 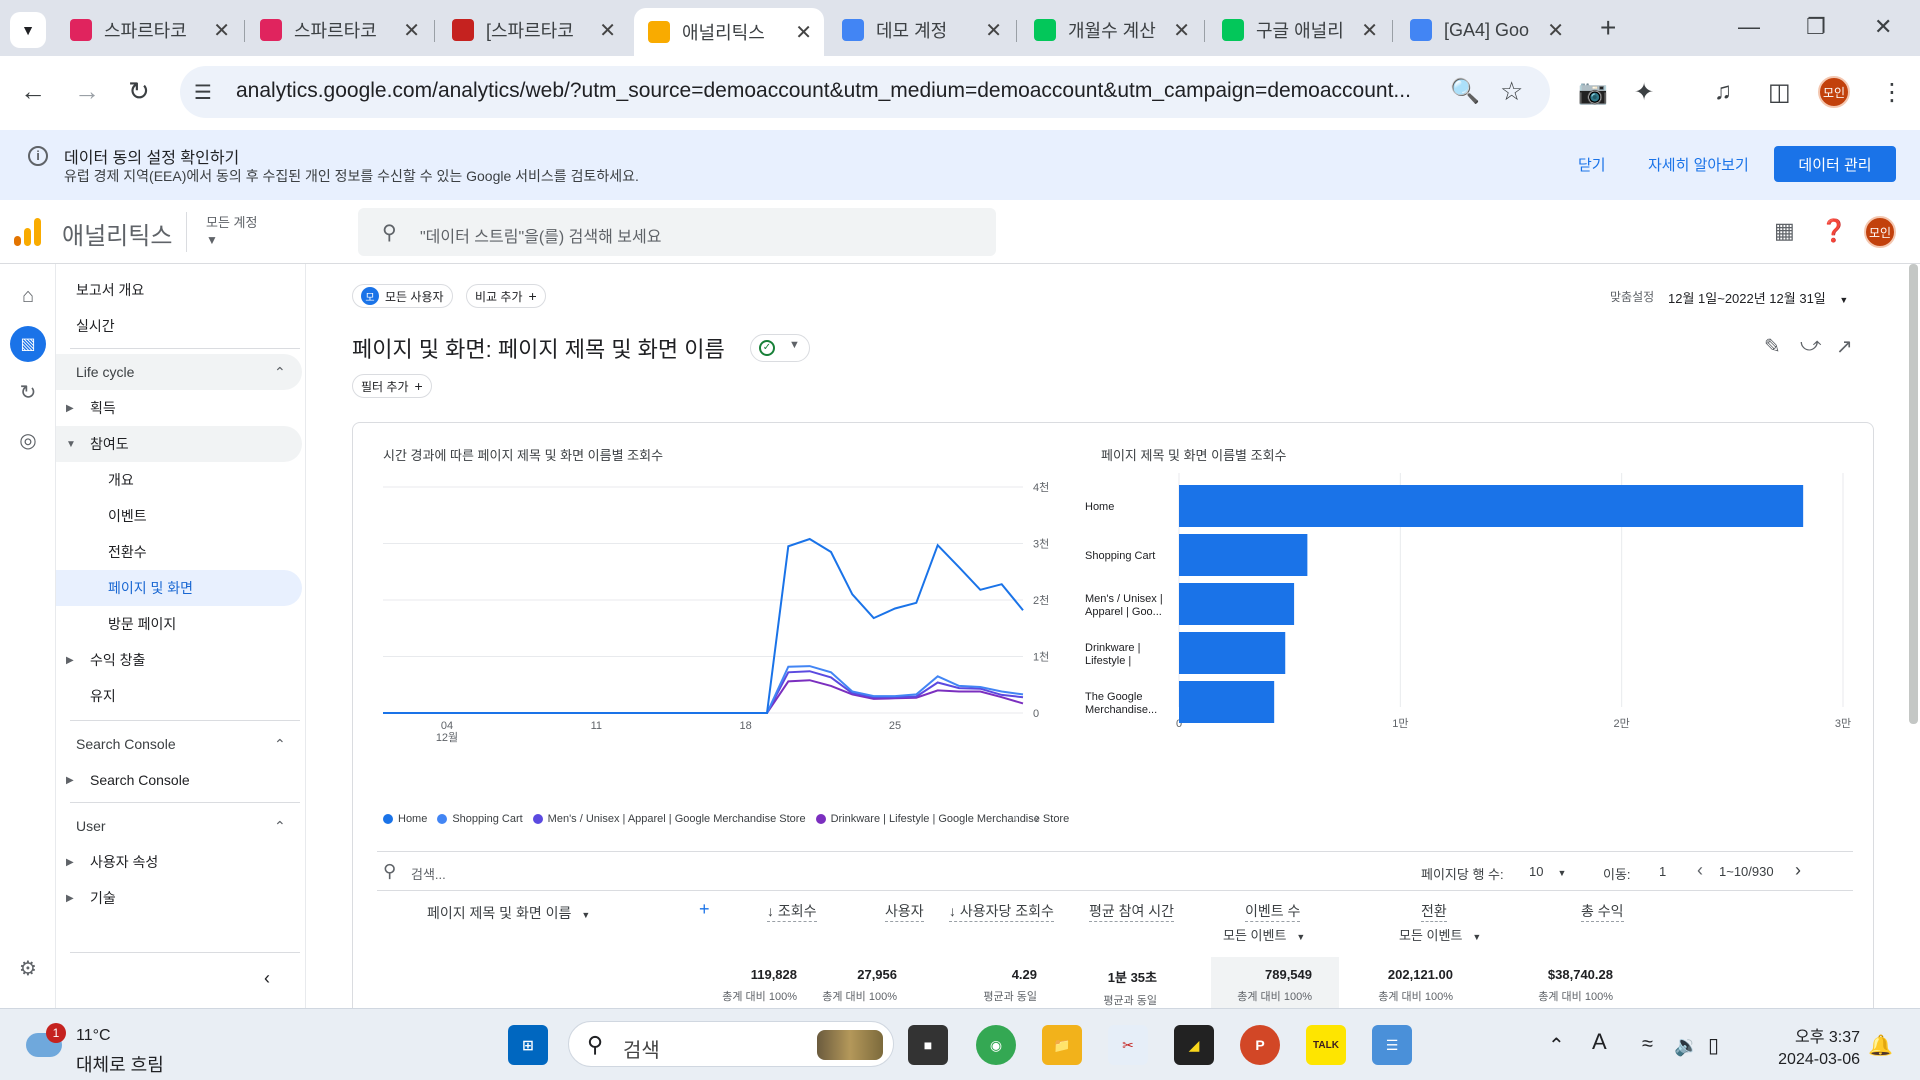 I want to click on event-count-filter: 모든 이벤트 ▼, so click(x=1264, y=934).